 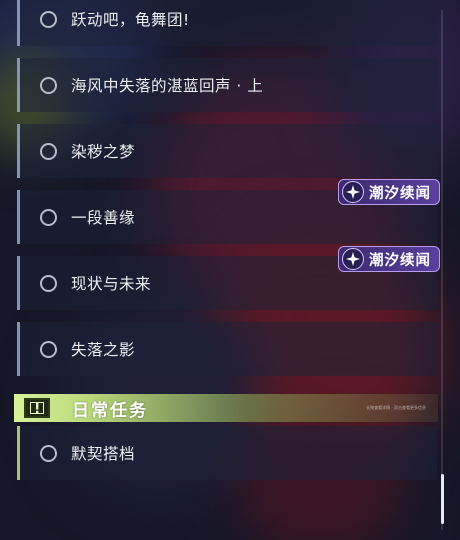 I want to click on quest-label: 染秽之梦, so click(x=103, y=152).